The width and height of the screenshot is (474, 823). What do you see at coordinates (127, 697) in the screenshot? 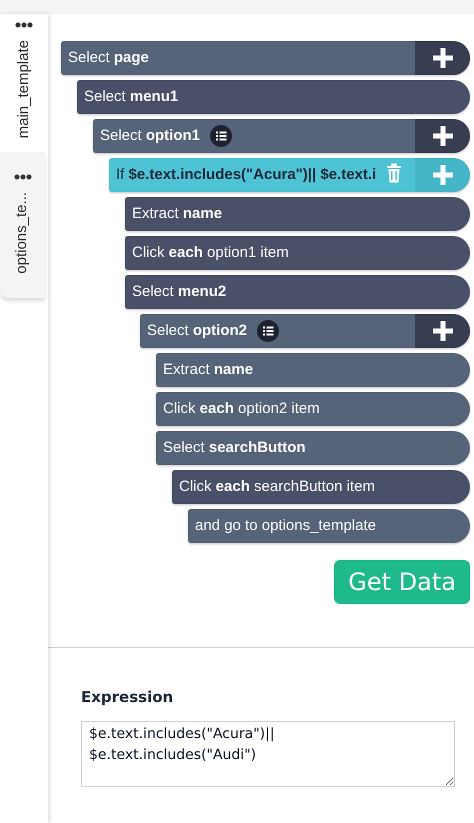
I see `expression-label: Expression` at bounding box center [127, 697].